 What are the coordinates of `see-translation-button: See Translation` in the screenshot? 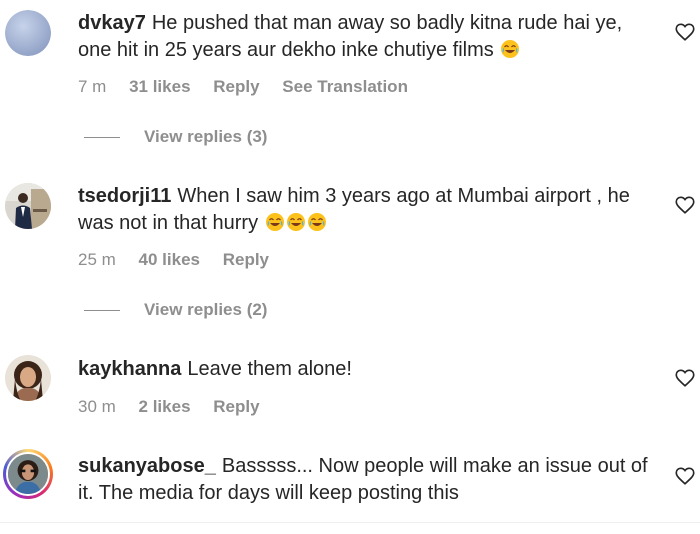 It's located at (345, 86).